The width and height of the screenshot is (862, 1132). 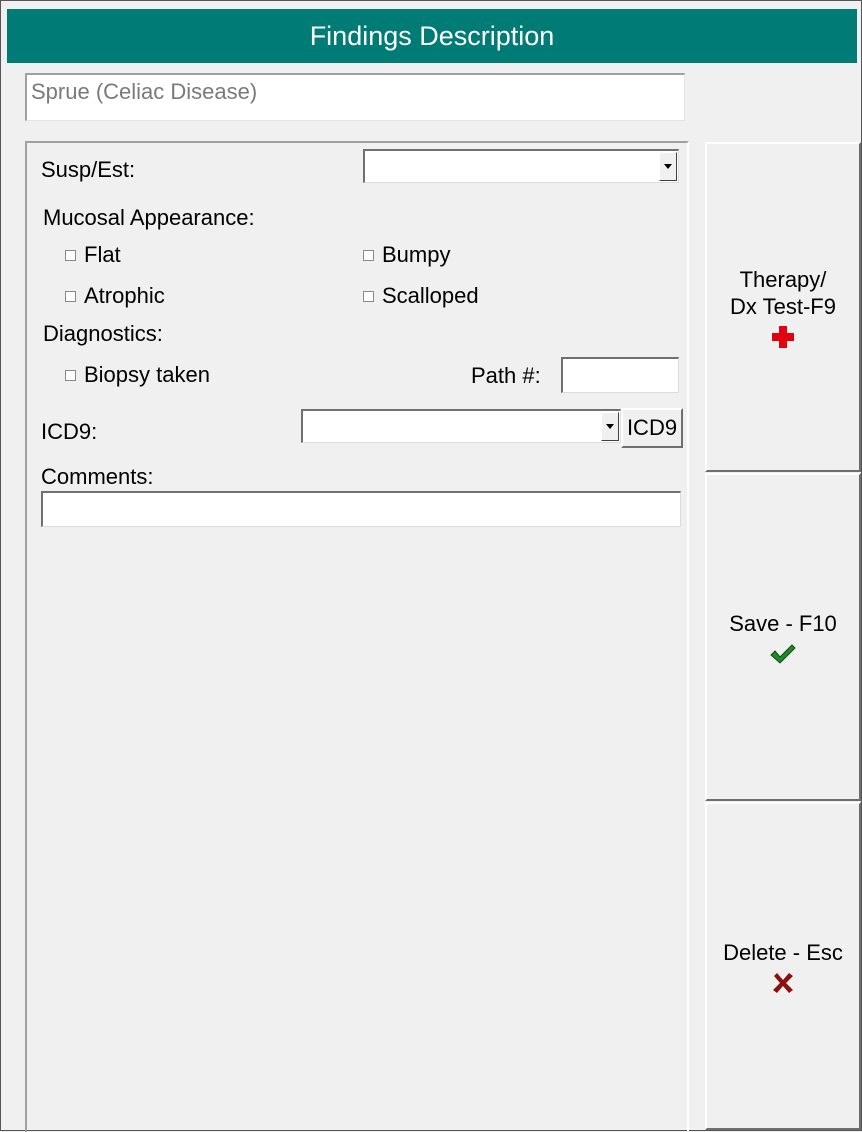 What do you see at coordinates (521, 166) in the screenshot?
I see `susp-est-dropdown` at bounding box center [521, 166].